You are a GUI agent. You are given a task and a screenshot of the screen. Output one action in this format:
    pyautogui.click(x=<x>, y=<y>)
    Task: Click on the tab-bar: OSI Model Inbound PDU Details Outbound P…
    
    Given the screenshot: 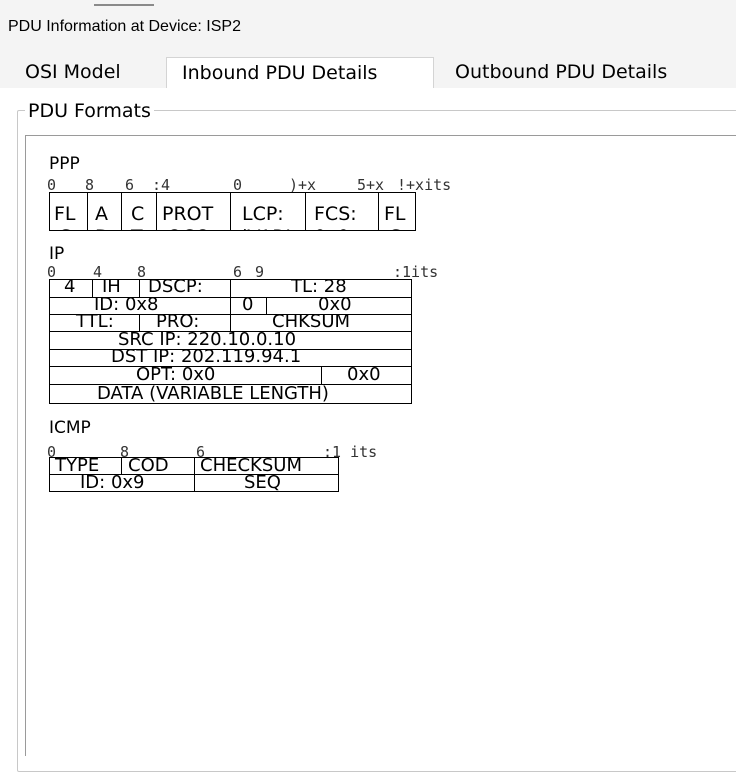 What is the action you would take?
    pyautogui.click(x=368, y=71)
    